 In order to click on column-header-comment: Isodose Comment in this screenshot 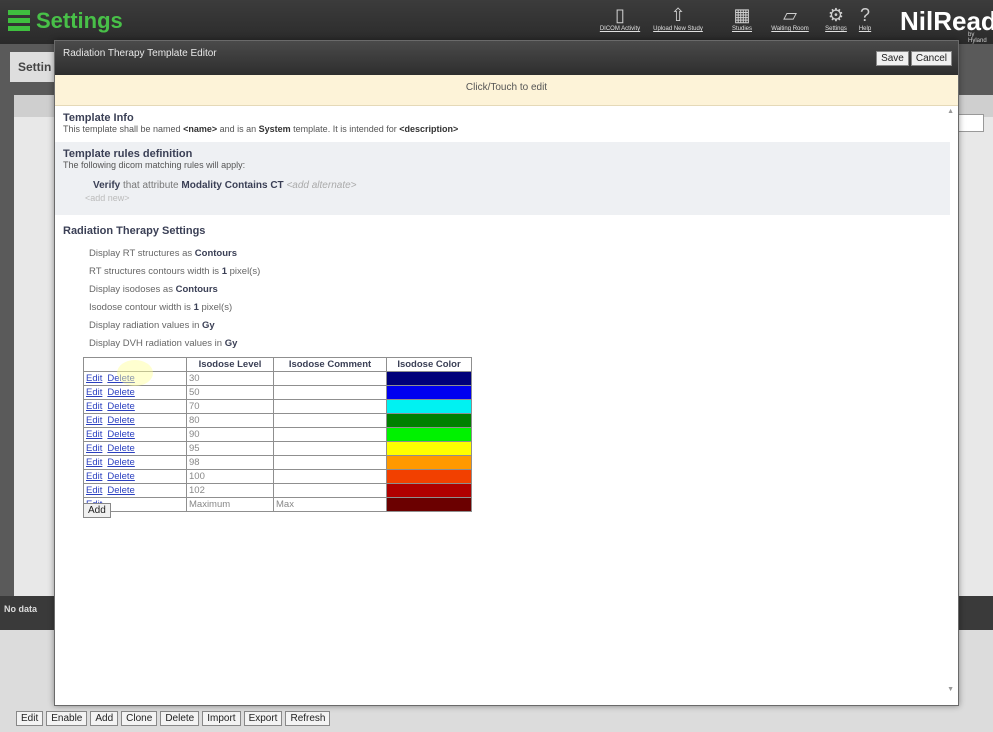, I will do `click(330, 364)`.